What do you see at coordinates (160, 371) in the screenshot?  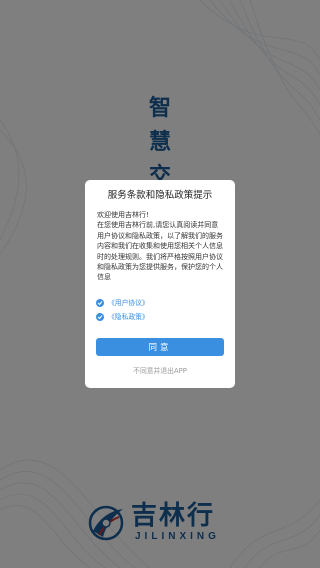 I see `disagree-exit-link: 不同意并退出APP` at bounding box center [160, 371].